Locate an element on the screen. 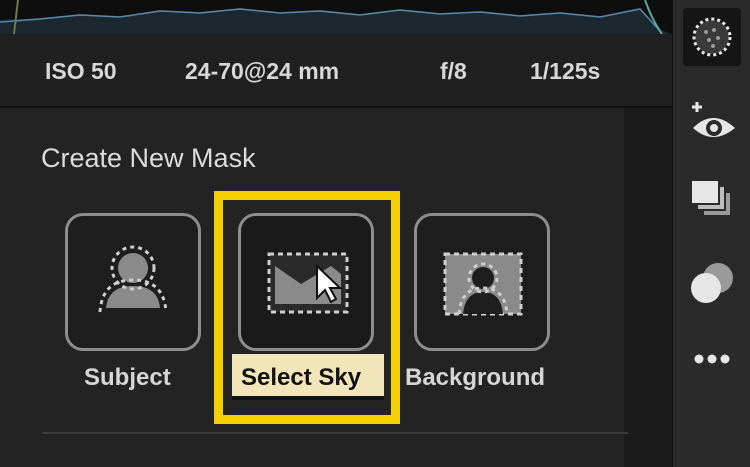 The image size is (750, 467). add-eye-tool-button is located at coordinates (712, 121).